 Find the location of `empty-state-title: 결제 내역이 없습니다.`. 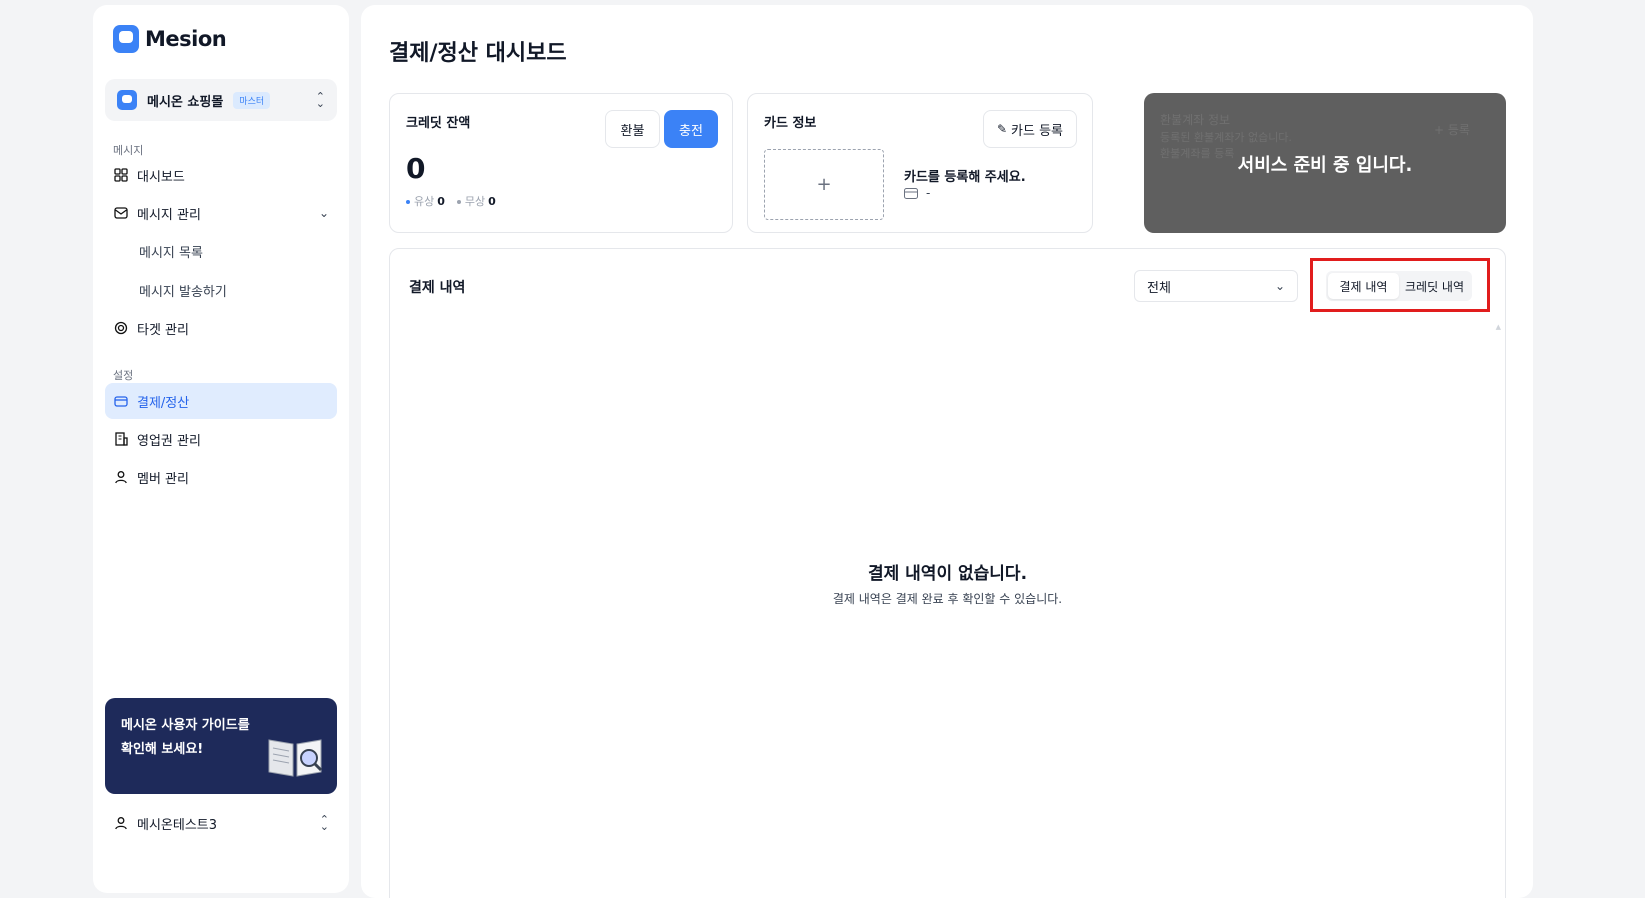

empty-state-title: 결제 내역이 없습니다. is located at coordinates (947, 574).